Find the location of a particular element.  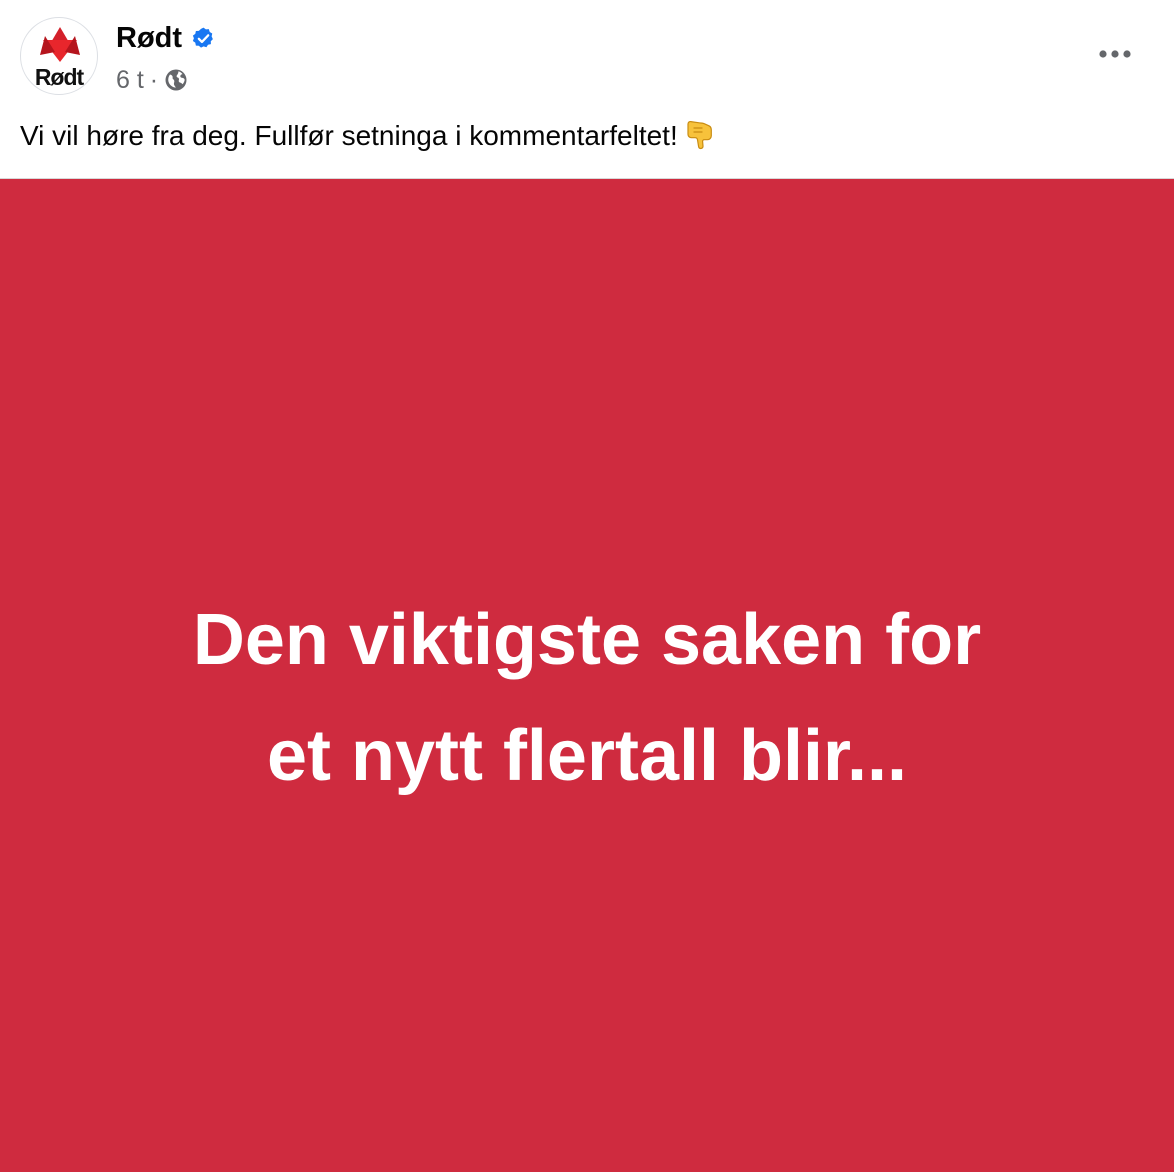

verified-badge-icon is located at coordinates (203, 38).